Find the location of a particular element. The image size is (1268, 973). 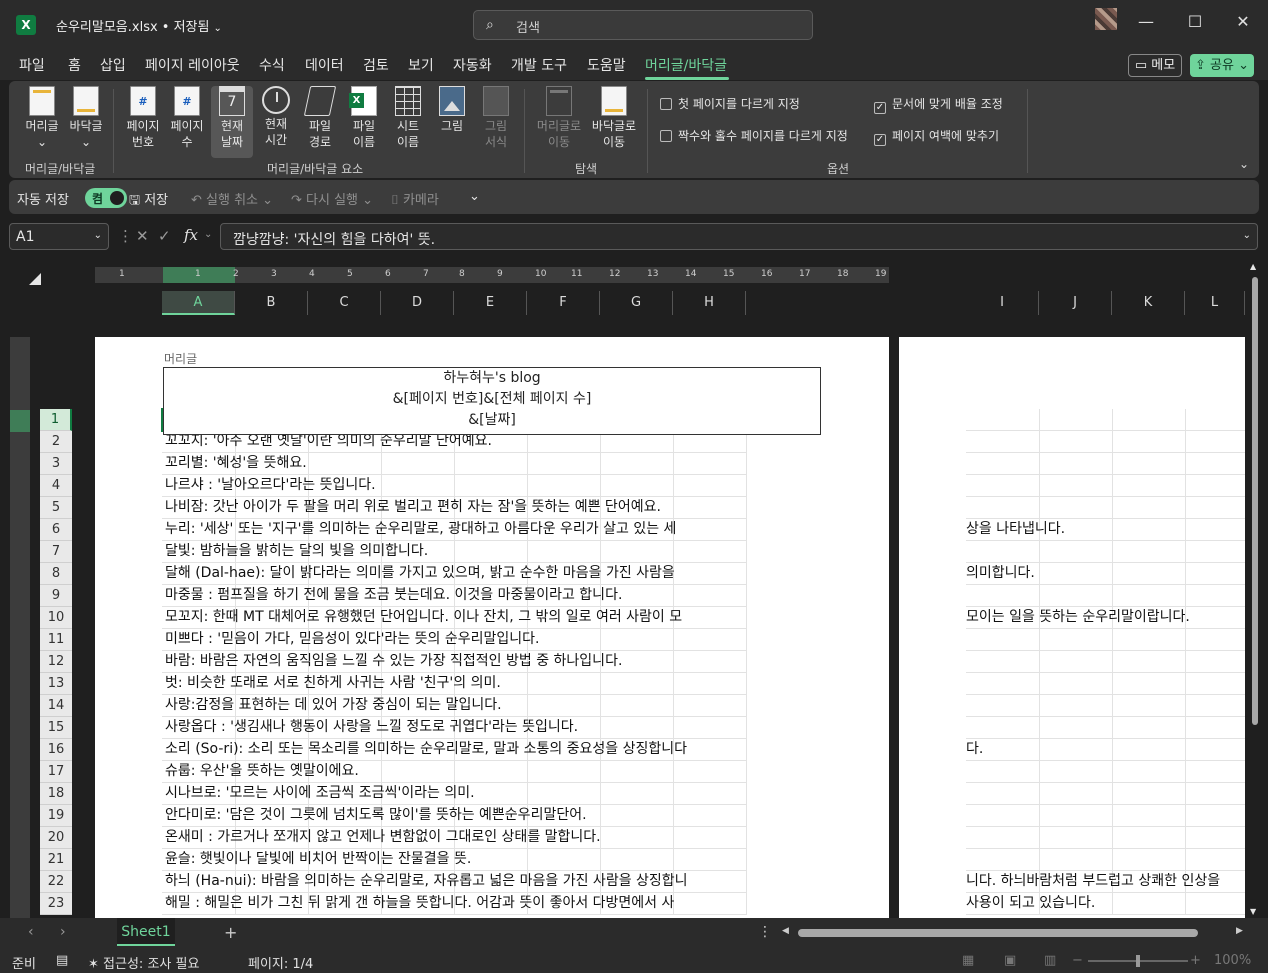

row-header-3: 3 is located at coordinates (56, 464).